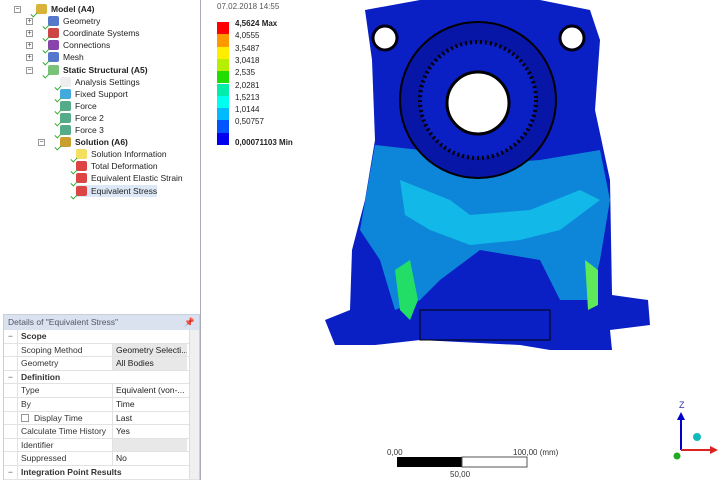 The image size is (720, 480). I want to click on tree-node-label: Equivalent Elastic Strain, so click(137, 178).